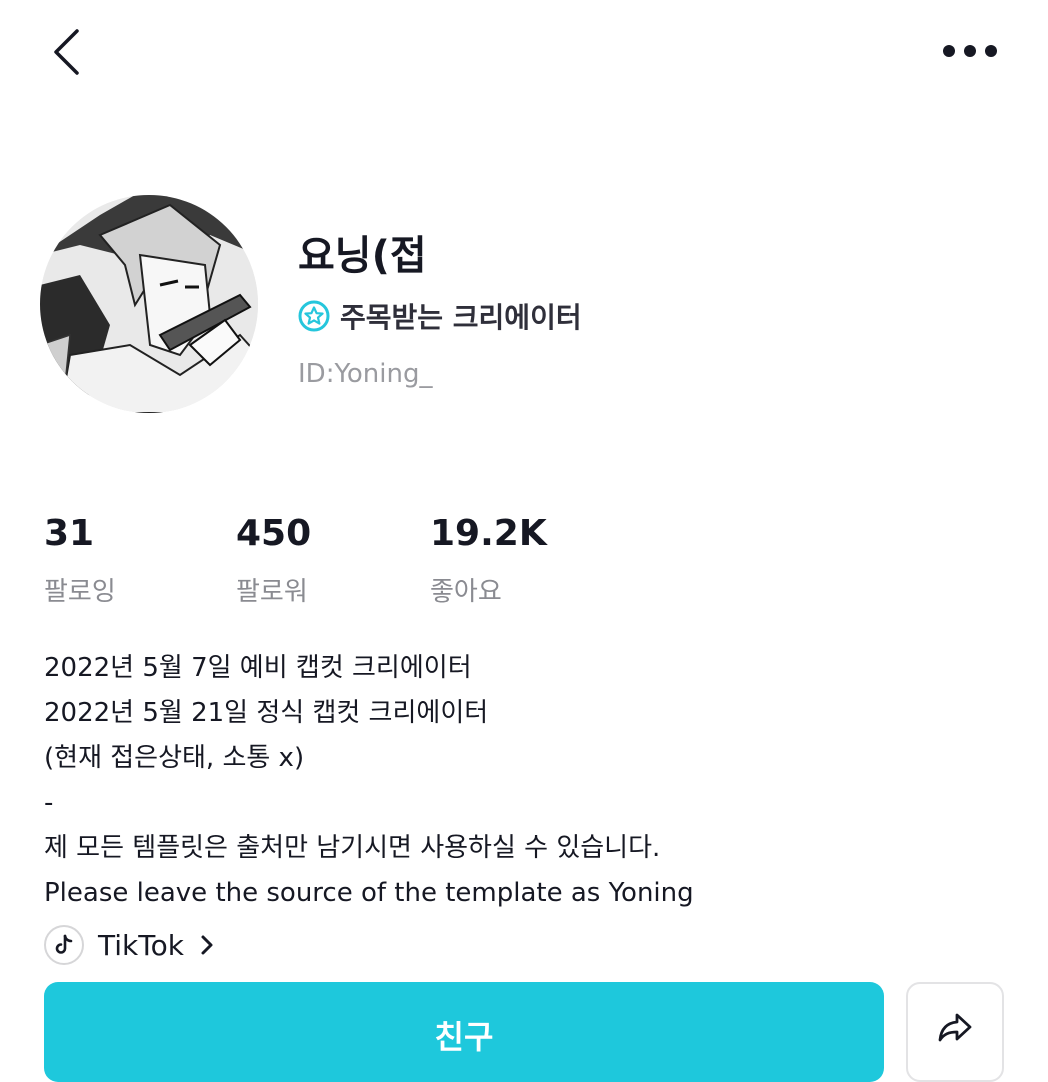  I want to click on avatar-illustration, so click(149, 304).